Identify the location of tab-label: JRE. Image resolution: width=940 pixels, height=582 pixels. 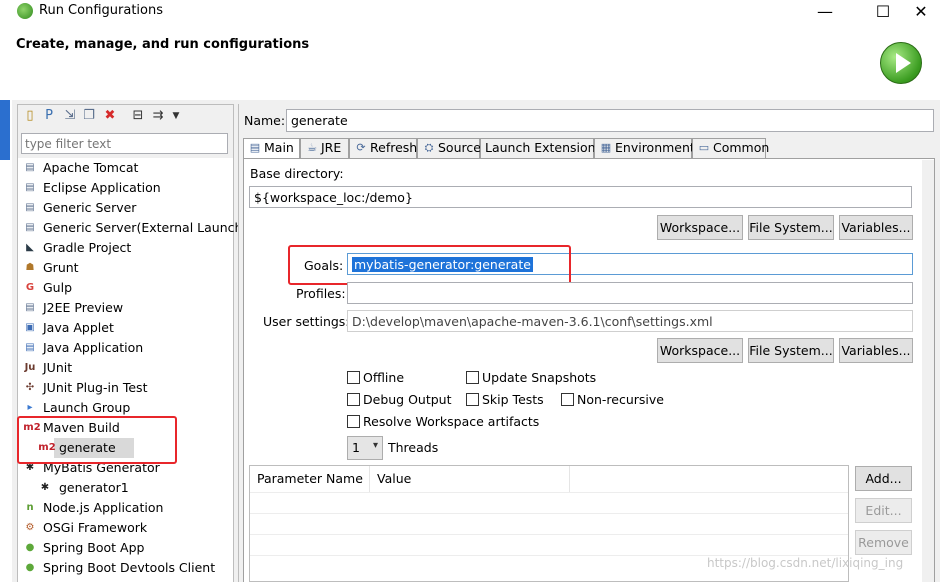
(331, 147).